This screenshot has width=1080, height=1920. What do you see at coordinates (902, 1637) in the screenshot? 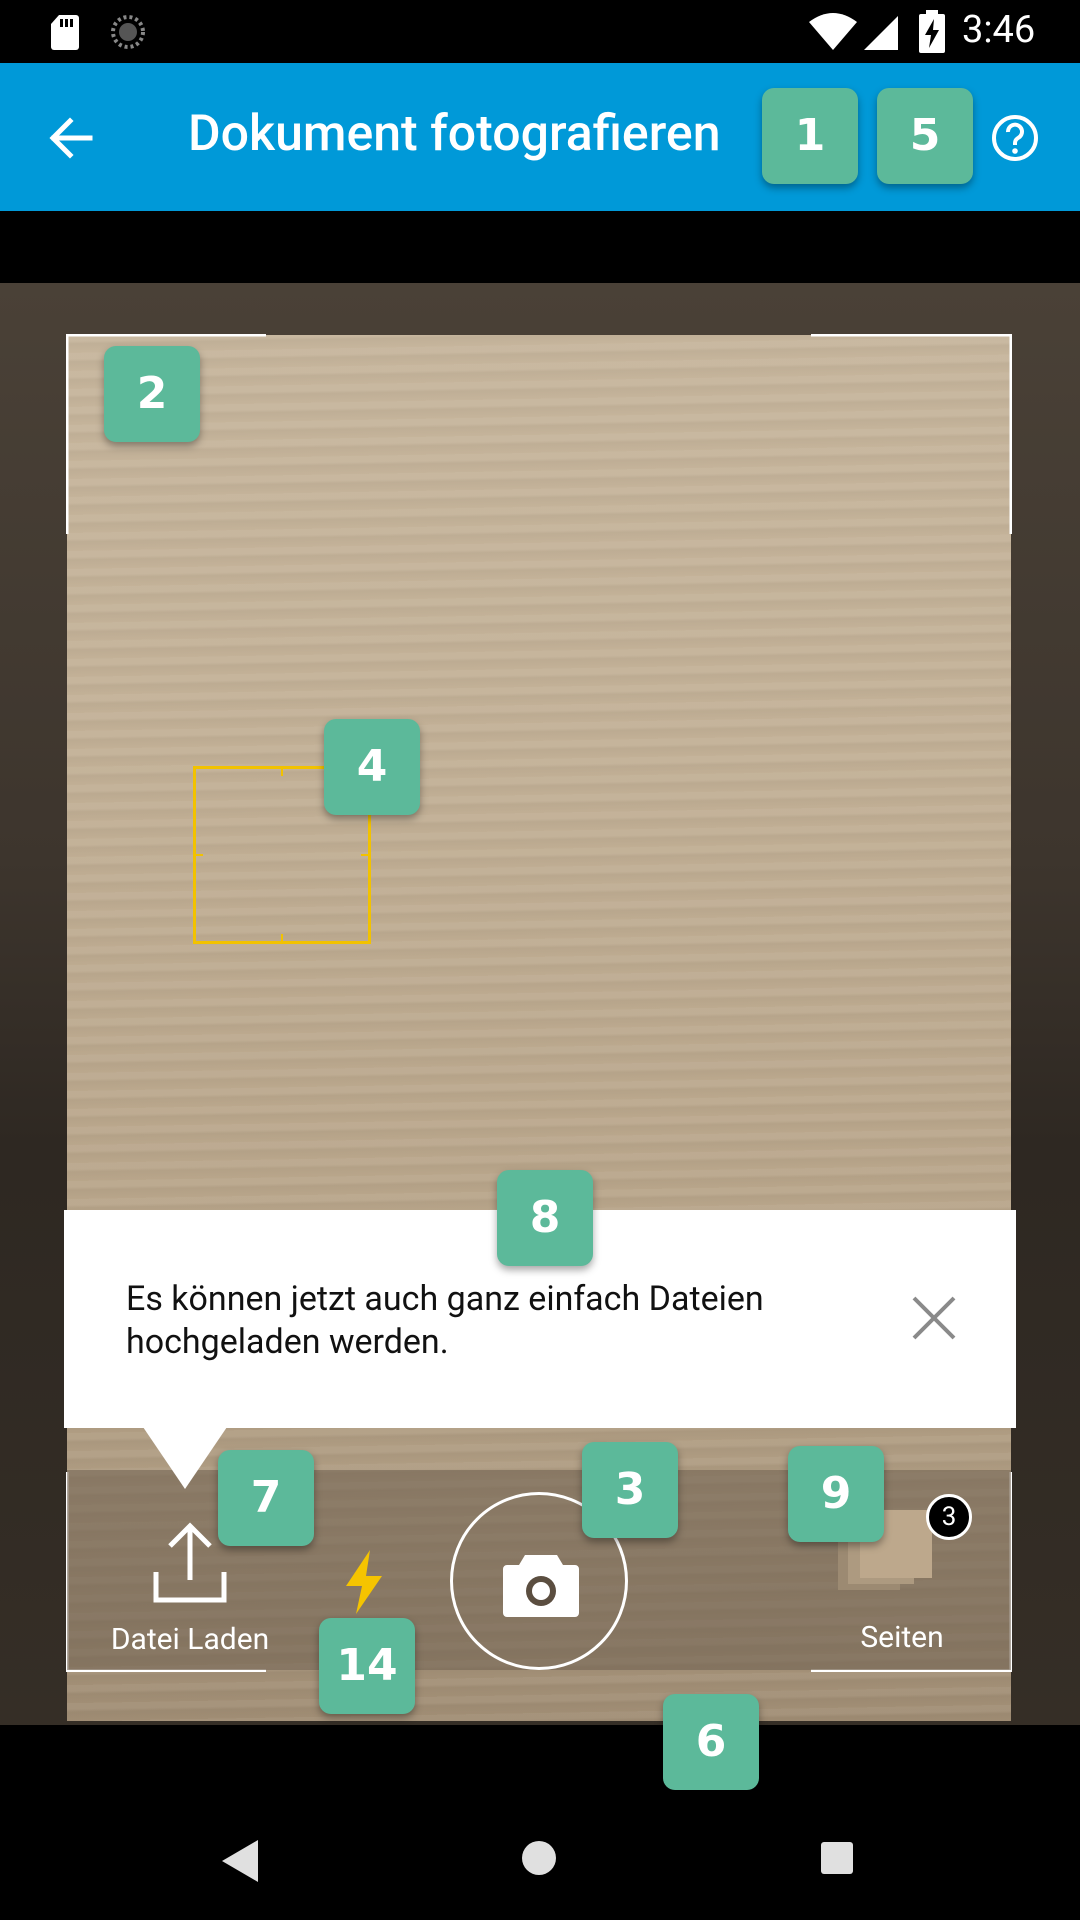
I see `pages-label: Seiten` at bounding box center [902, 1637].